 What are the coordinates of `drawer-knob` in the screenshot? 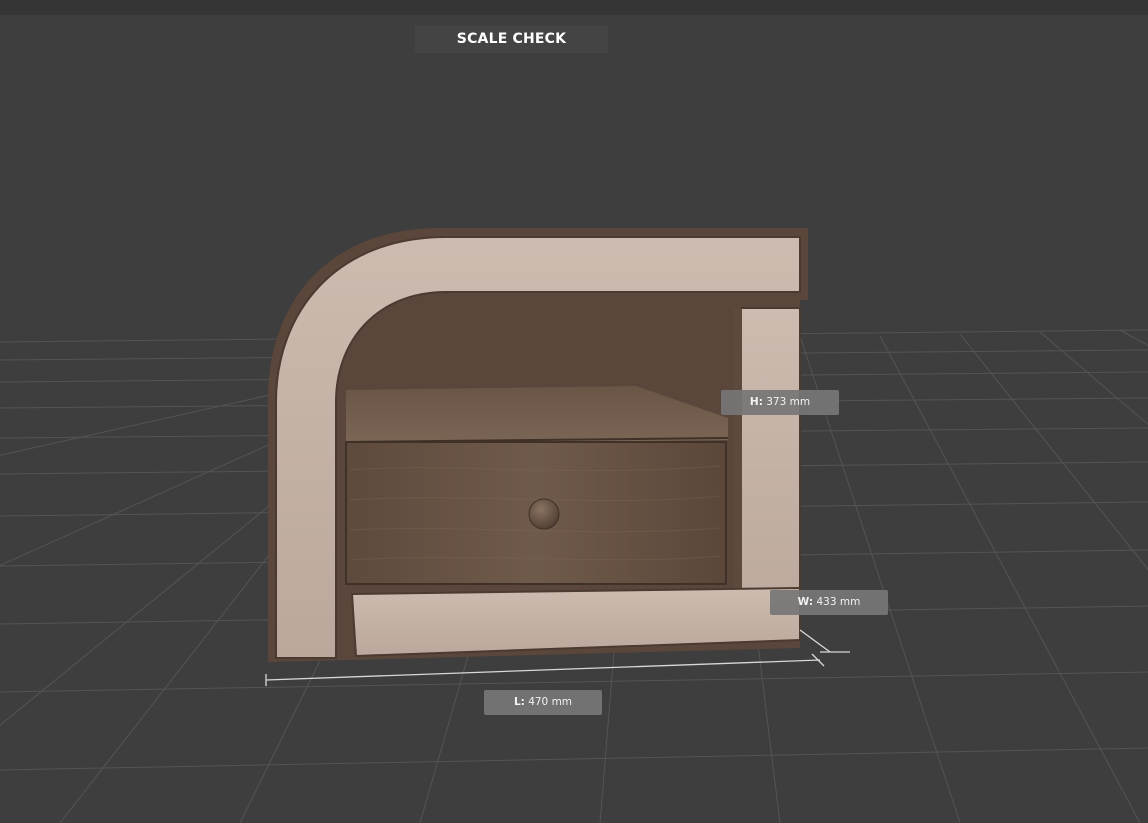 It's located at (544, 514).